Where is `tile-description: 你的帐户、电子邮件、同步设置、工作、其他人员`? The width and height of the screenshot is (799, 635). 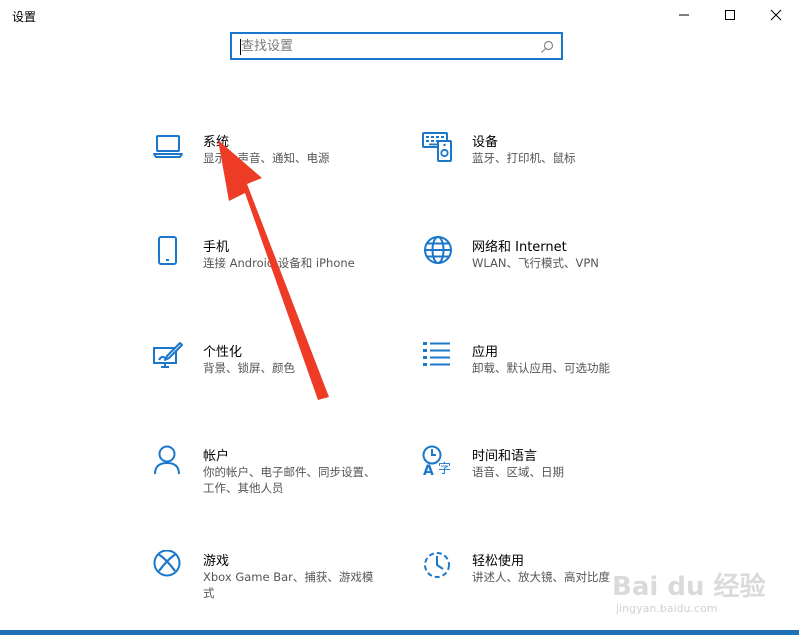
tile-description: 你的帐户、电子邮件、同步设置、工作、其他人员 is located at coordinates (289, 480).